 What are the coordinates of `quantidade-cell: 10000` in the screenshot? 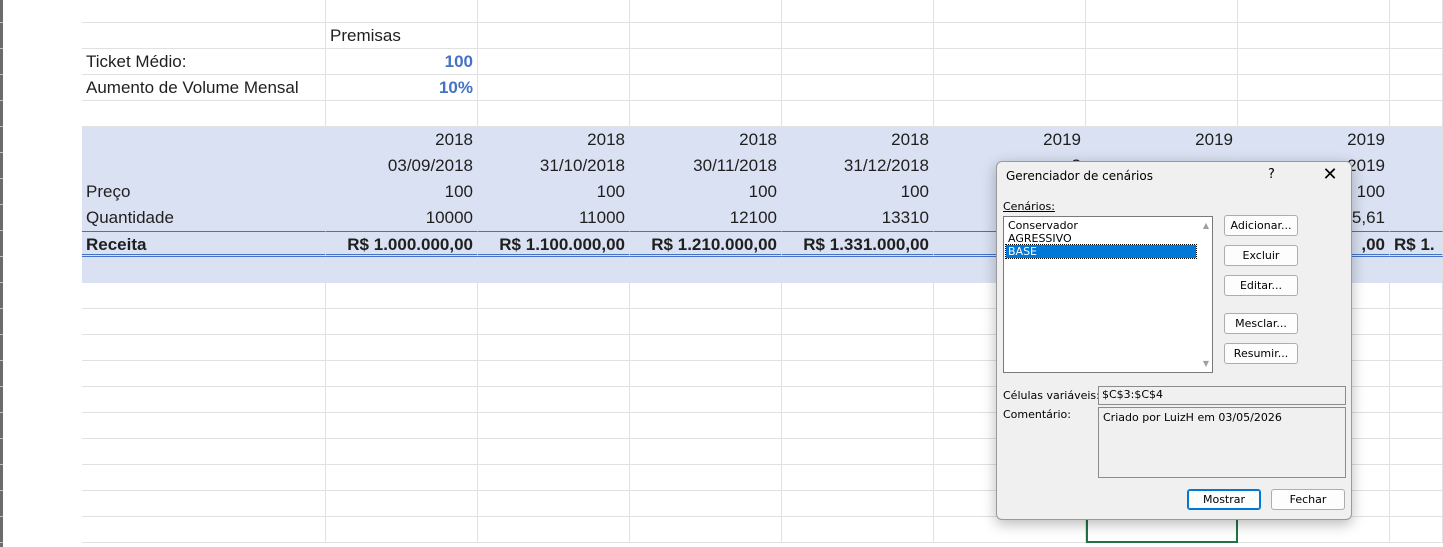 It's located at (402, 218).